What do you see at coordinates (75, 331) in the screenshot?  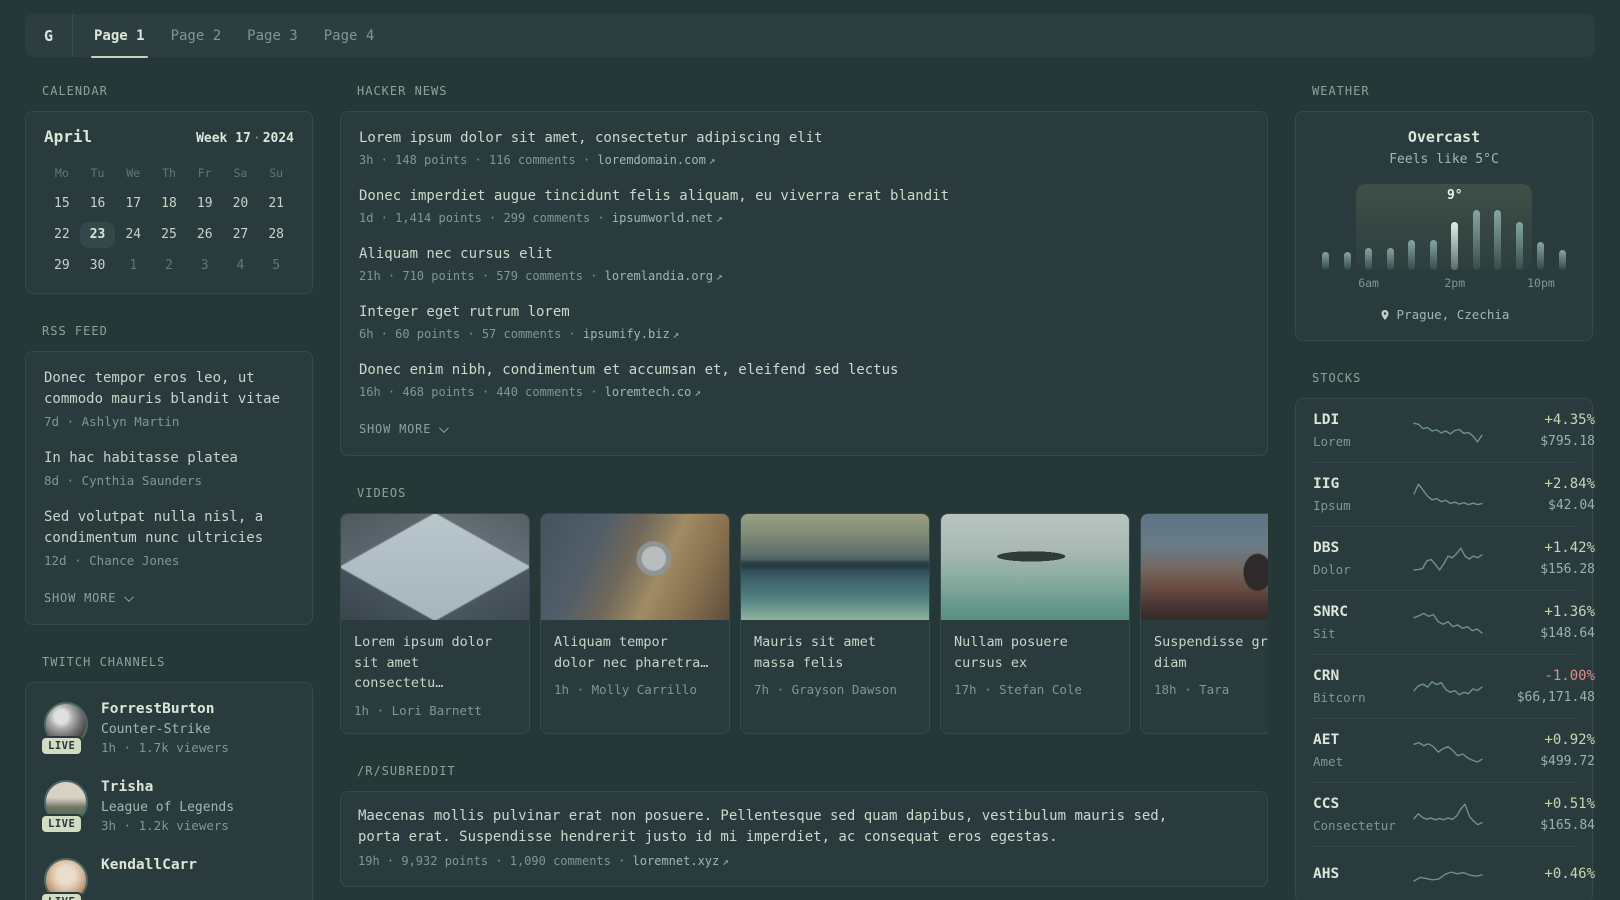 I see `rss-title: RSS FEED` at bounding box center [75, 331].